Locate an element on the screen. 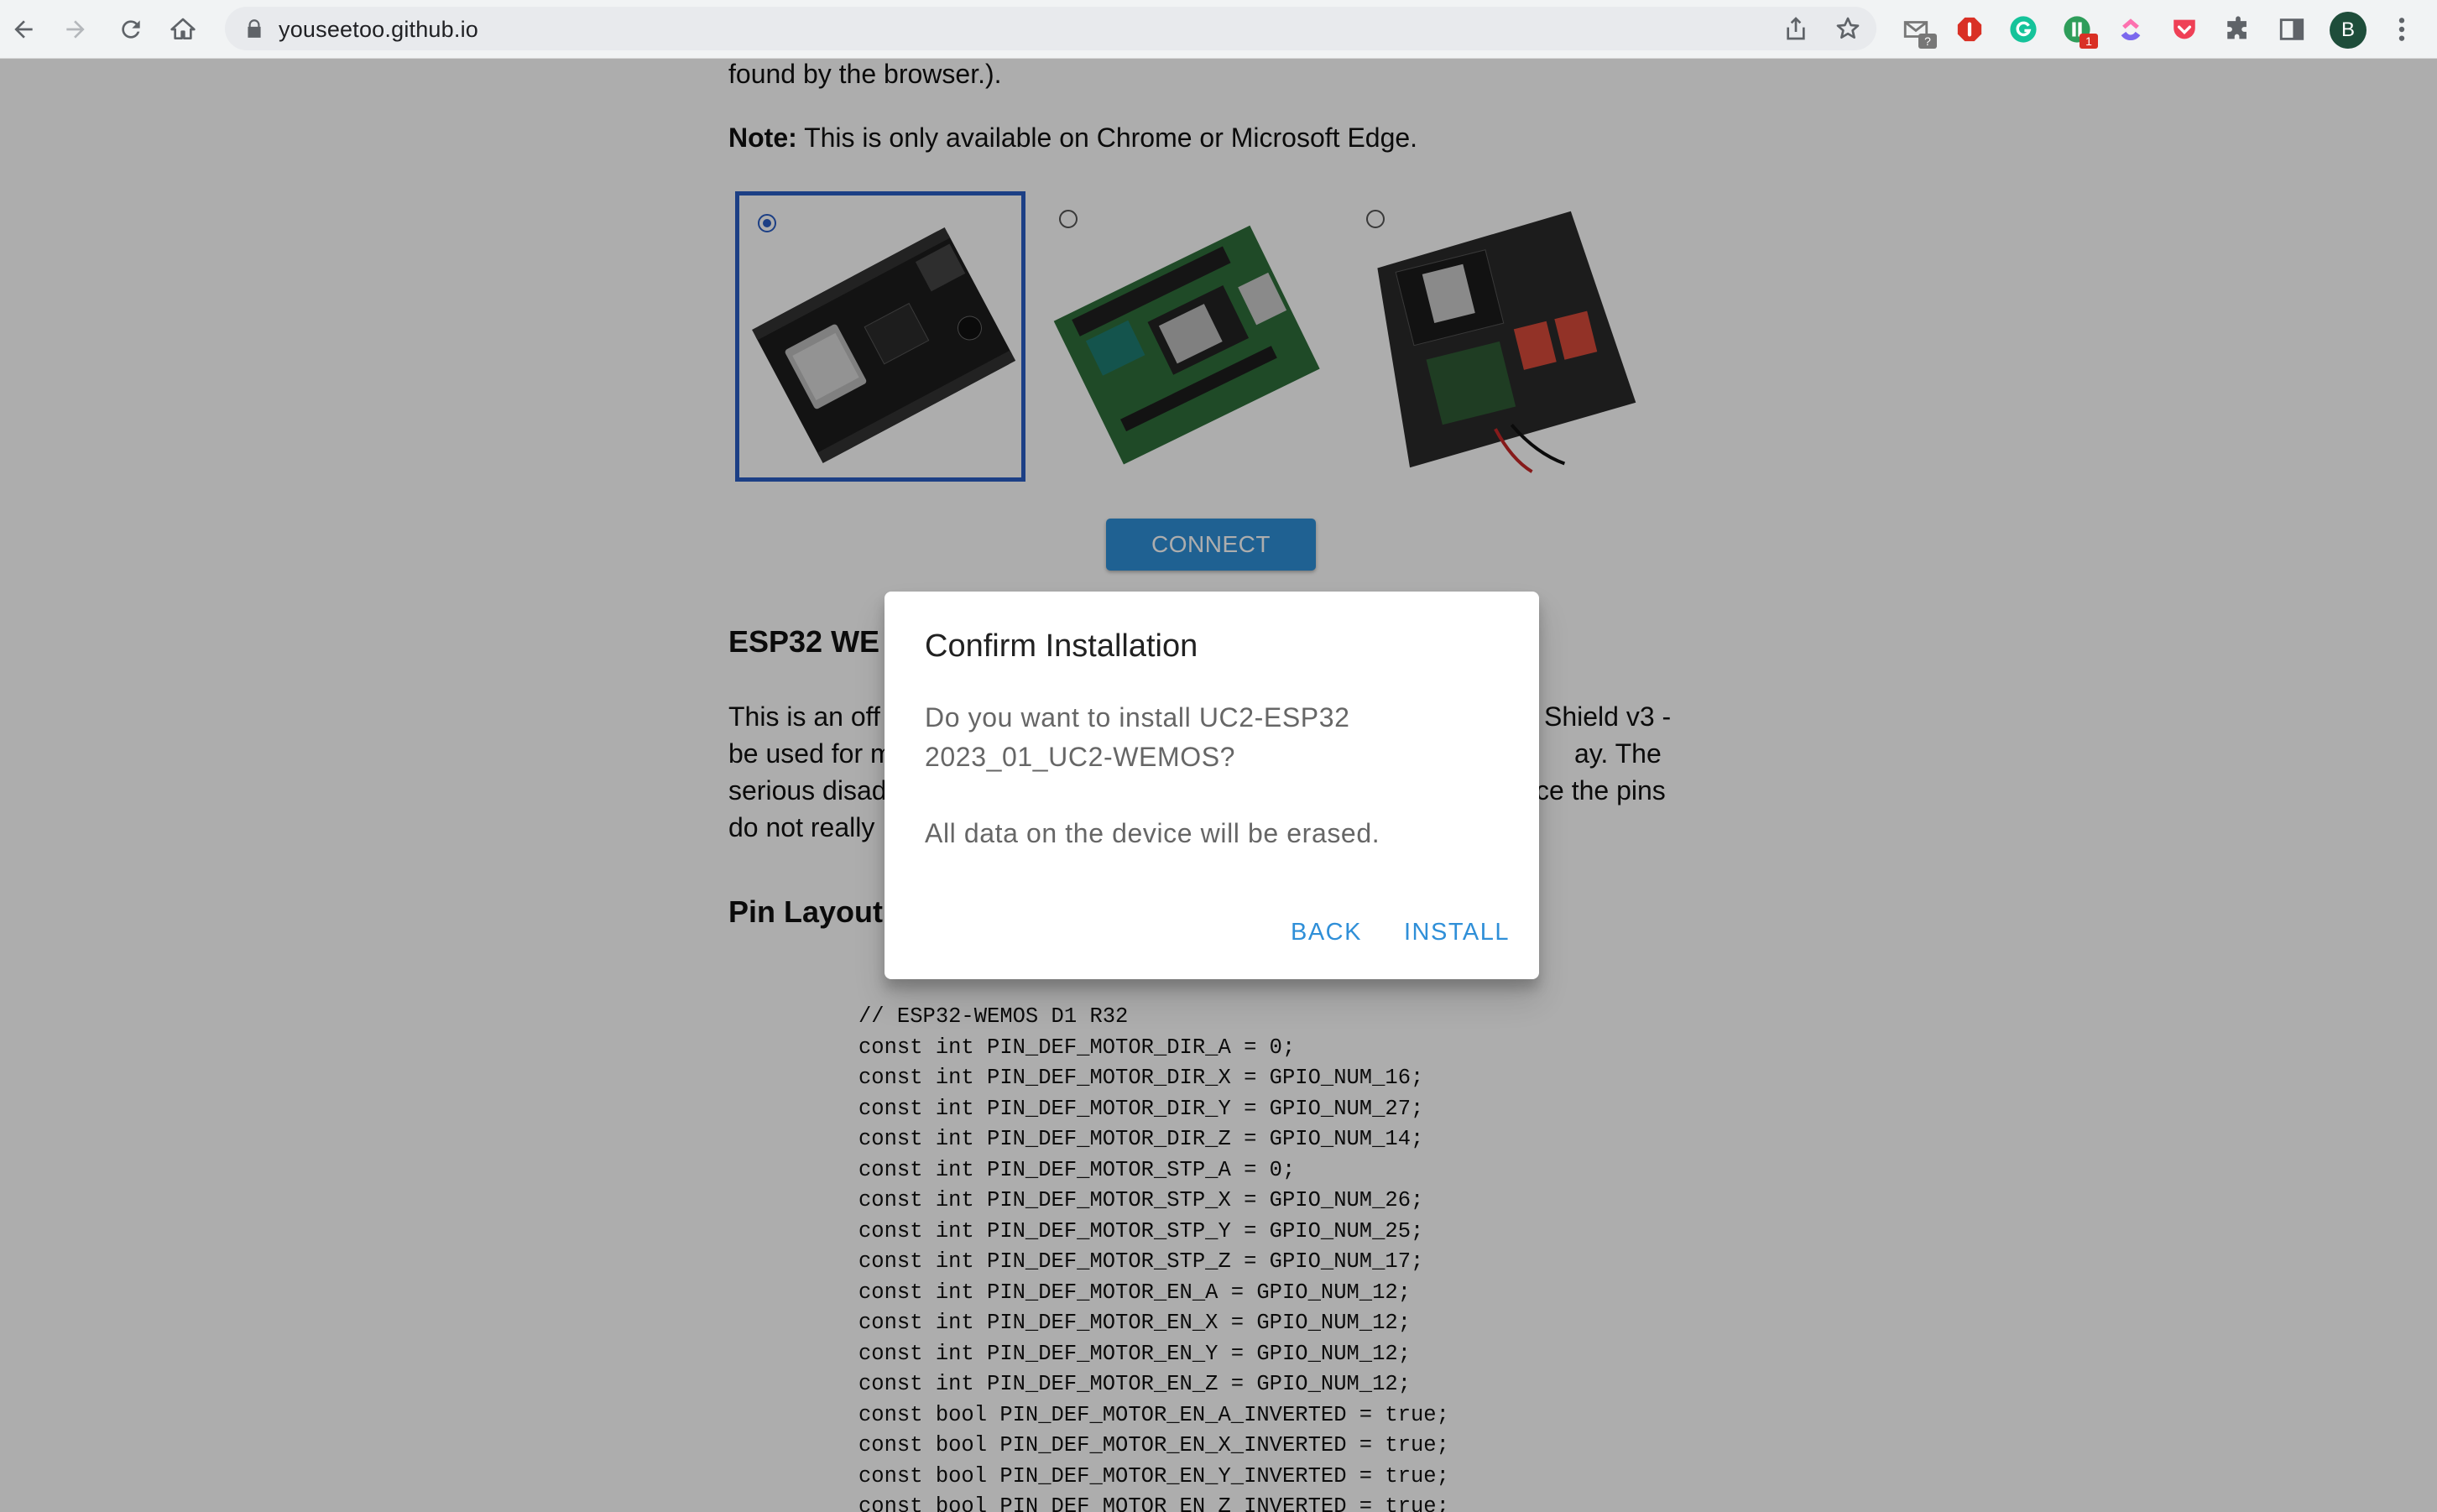  back-button: BACK is located at coordinates (1326, 933).